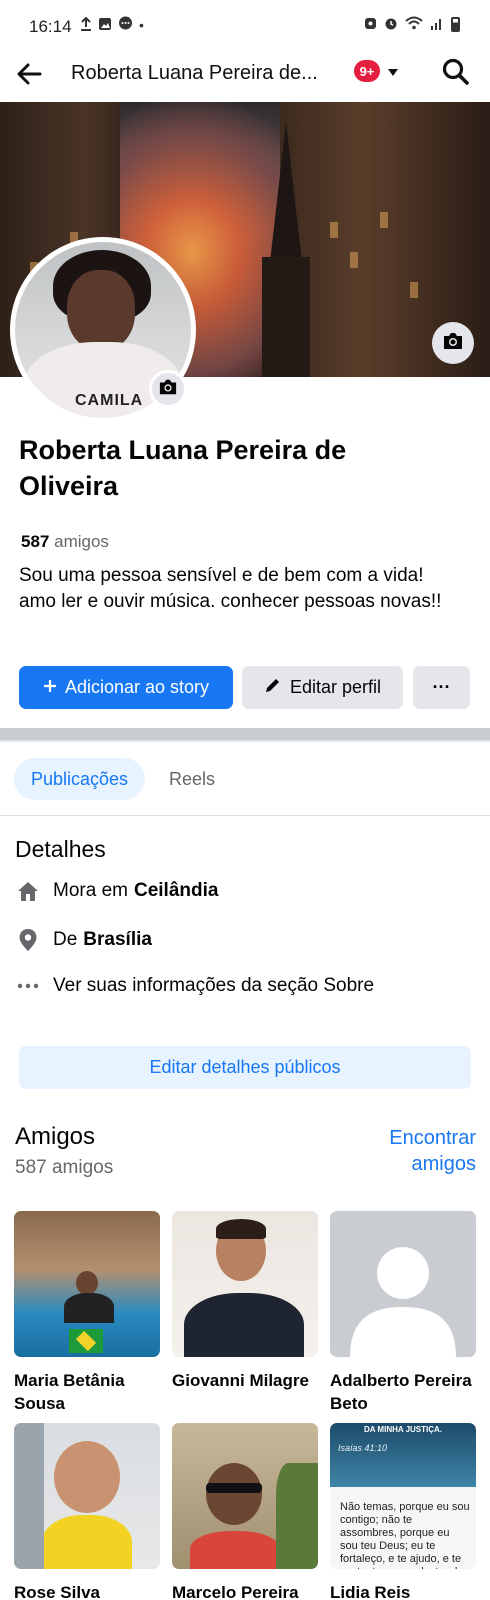  Describe the element at coordinates (214, 985) in the screenshot. I see `about-link-label: Ver suas informações da seção Sobre` at that location.